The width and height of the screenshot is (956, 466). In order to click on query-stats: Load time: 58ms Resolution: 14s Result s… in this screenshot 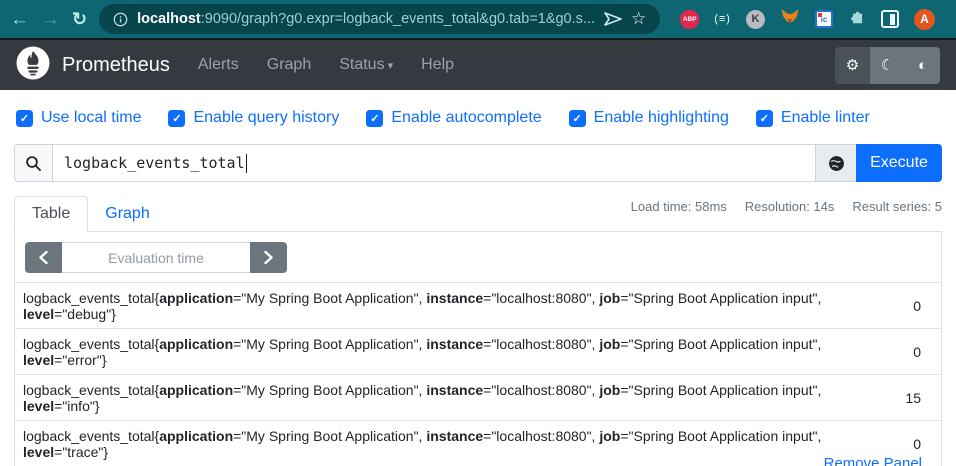, I will do `click(786, 205)`.